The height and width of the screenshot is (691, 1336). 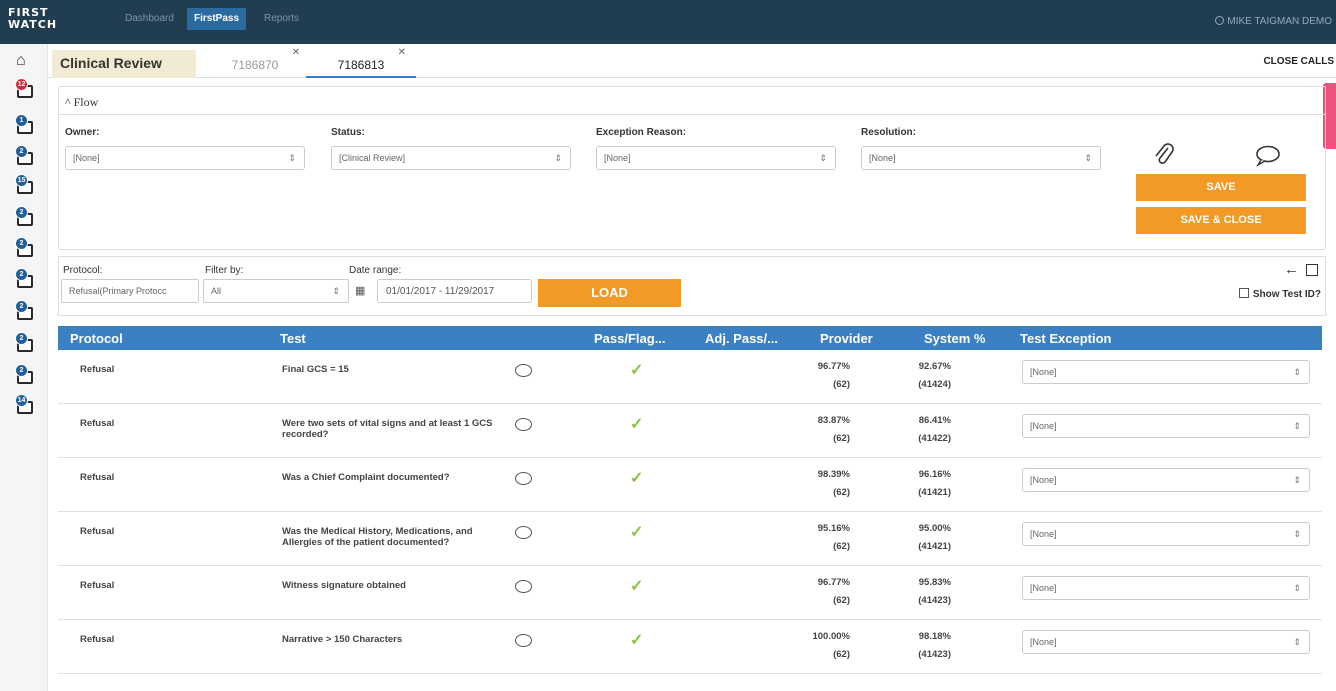 What do you see at coordinates (276, 291) in the screenshot?
I see `filter-by-select: All ⇕` at bounding box center [276, 291].